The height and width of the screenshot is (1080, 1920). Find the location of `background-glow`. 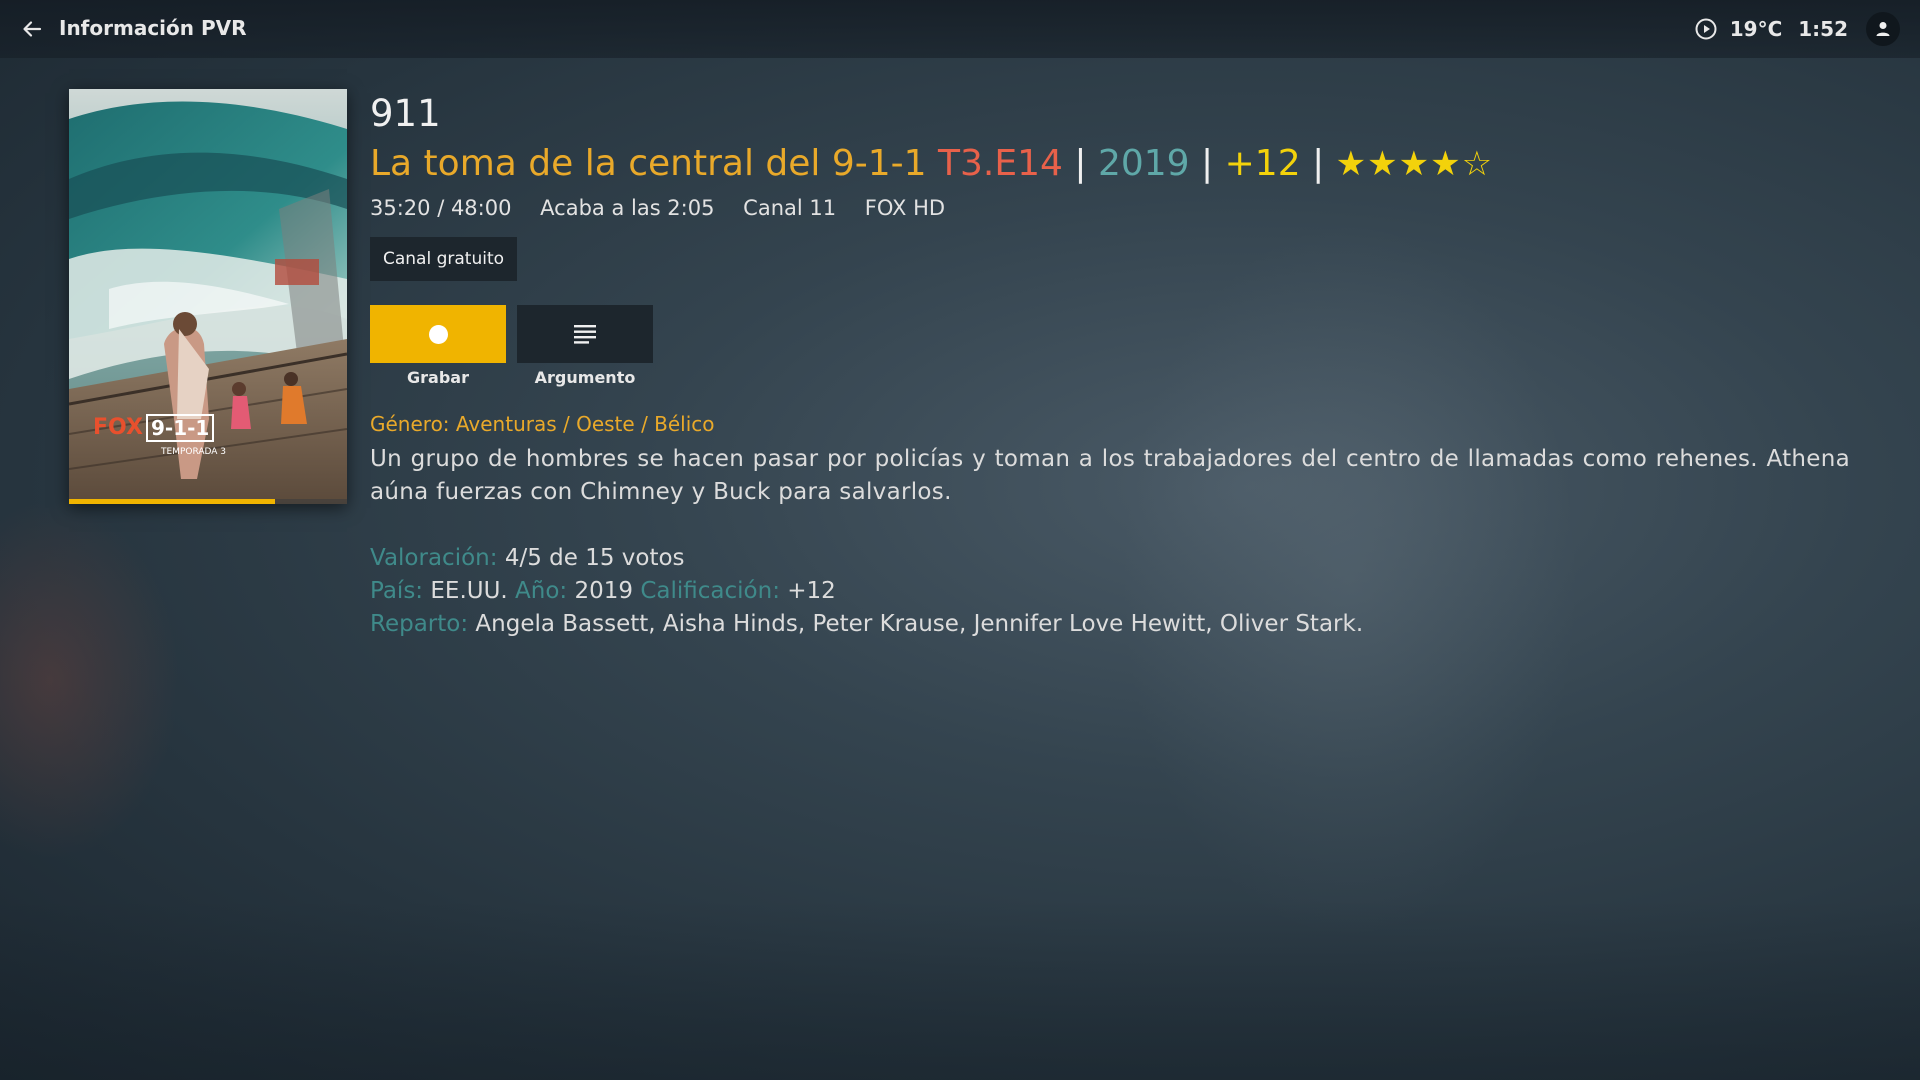

background-glow is located at coordinates (90, 680).